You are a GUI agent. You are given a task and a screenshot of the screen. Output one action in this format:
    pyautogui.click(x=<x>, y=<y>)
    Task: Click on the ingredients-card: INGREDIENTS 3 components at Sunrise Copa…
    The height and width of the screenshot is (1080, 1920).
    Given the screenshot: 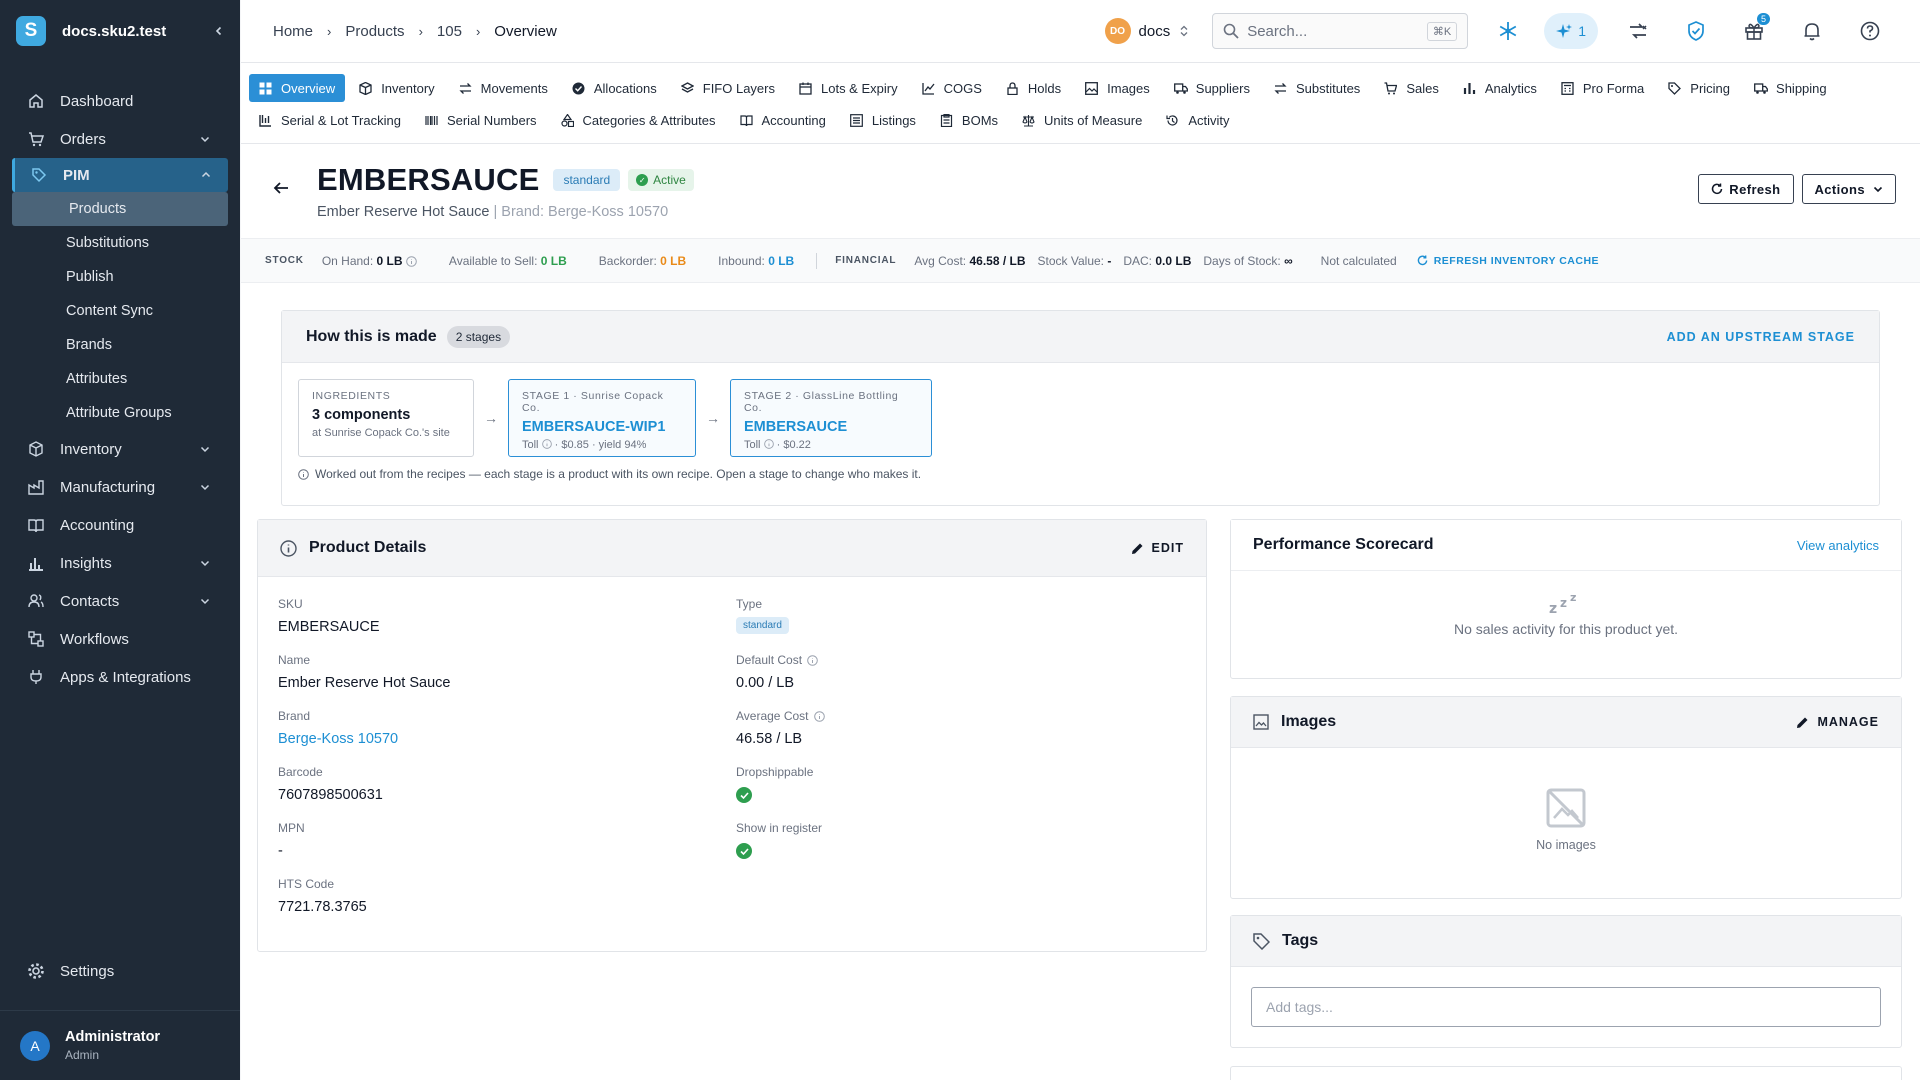 What is the action you would take?
    pyautogui.click(x=386, y=418)
    